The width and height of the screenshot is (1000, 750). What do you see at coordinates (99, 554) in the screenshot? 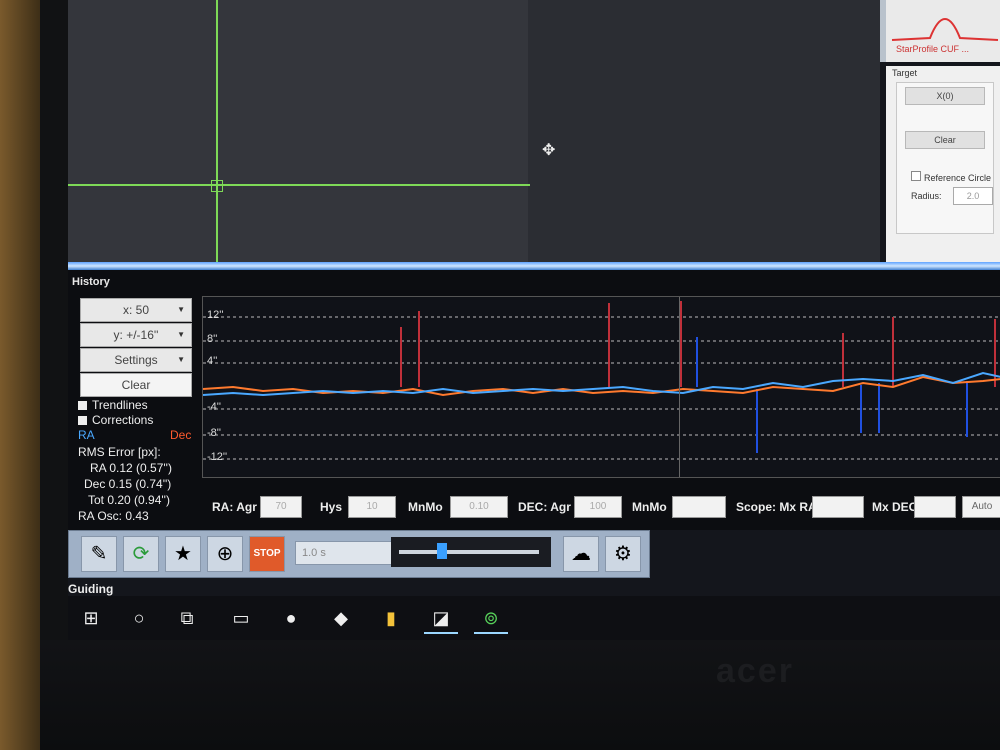
I see `connect-equipment-icon: ✎` at bounding box center [99, 554].